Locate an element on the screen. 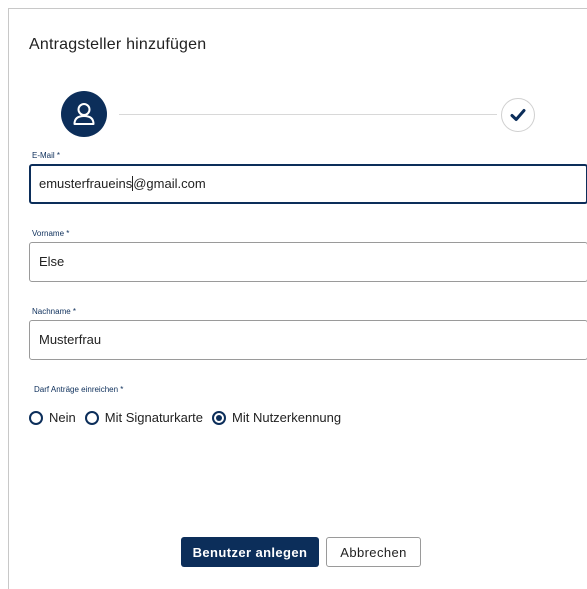 Image resolution: width=587 pixels, height=589 pixels. cancel-button: Abbrechen is located at coordinates (373, 552).